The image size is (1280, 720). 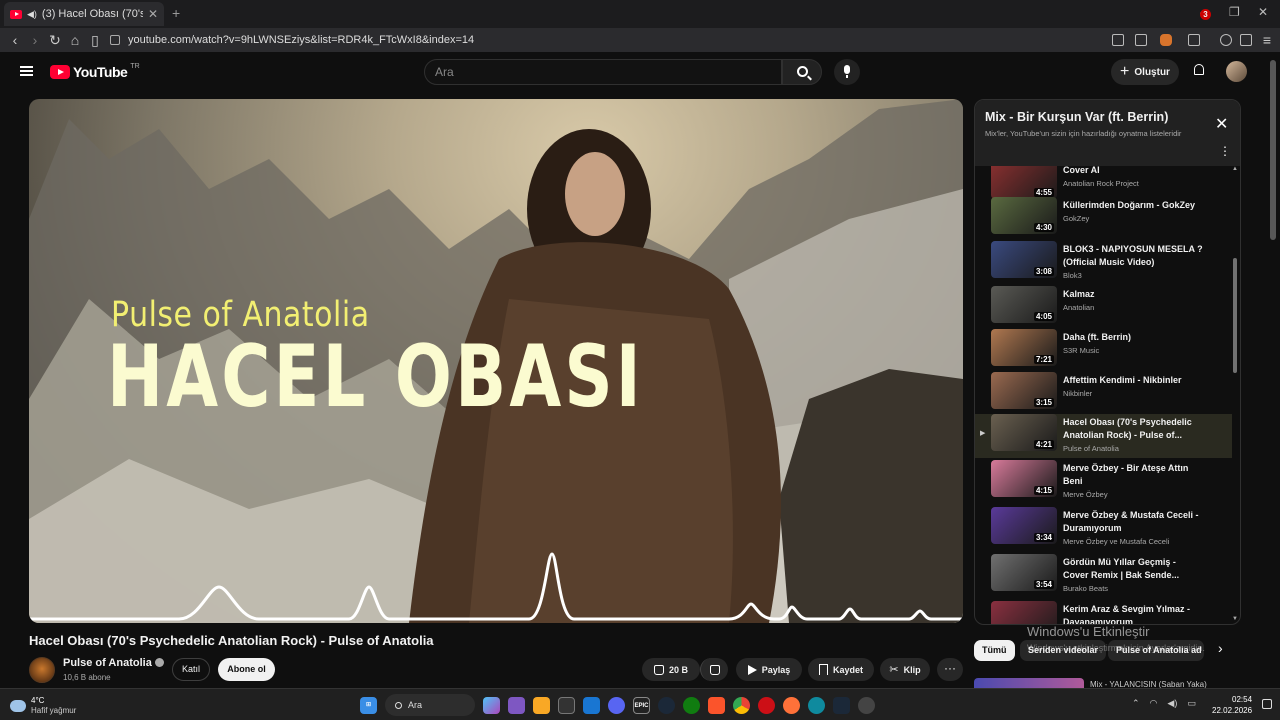 What do you see at coordinates (752, 669) in the screenshot?
I see `share-icon` at bounding box center [752, 669].